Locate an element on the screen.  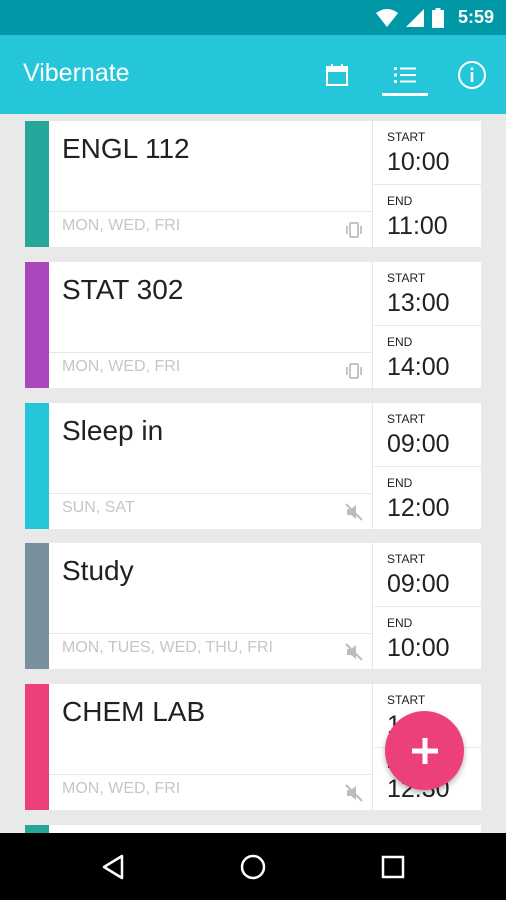
card-main: Sleep in SUN, SAT is located at coordinates (211, 466).